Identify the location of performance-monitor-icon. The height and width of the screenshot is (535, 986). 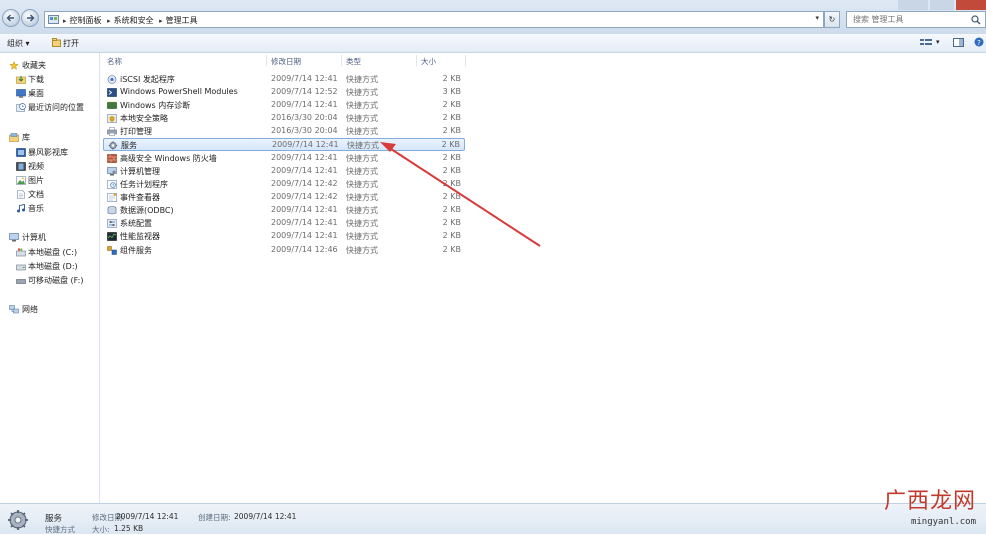
(112, 236).